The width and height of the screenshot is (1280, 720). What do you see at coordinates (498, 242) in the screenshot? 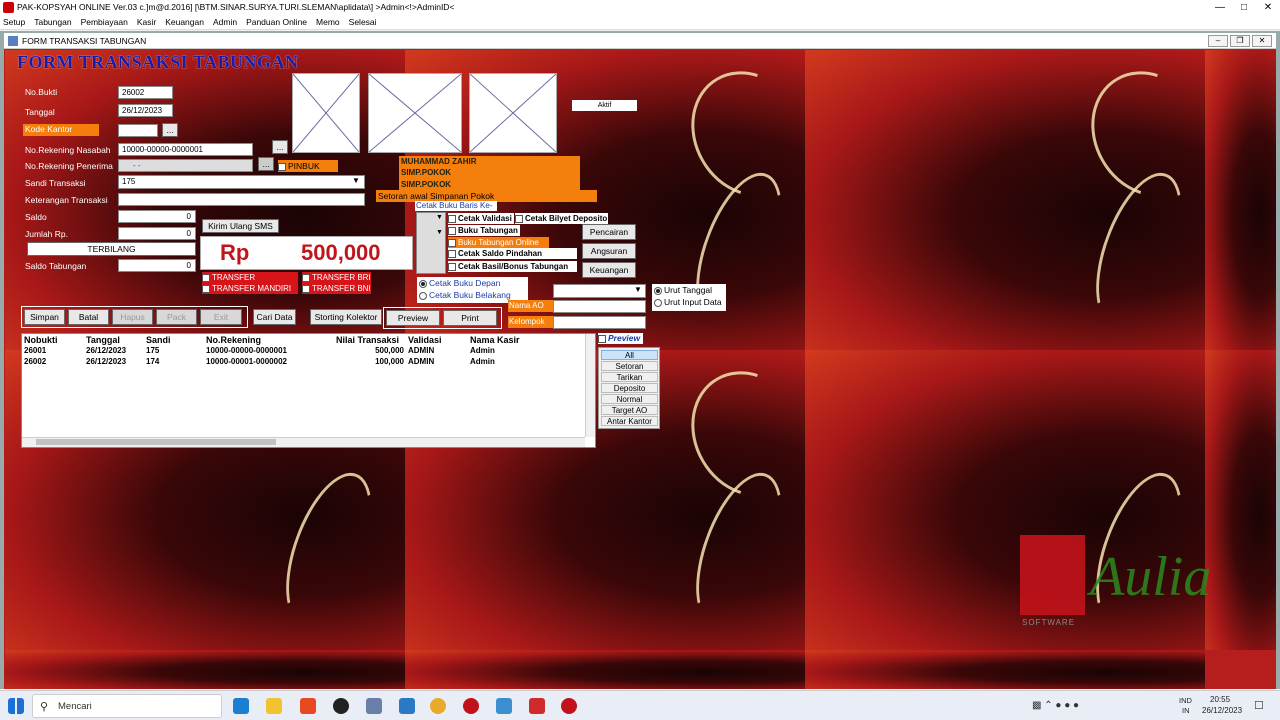
I see `buku-tabungan-online-check: Buku Tabungan Online` at bounding box center [498, 242].